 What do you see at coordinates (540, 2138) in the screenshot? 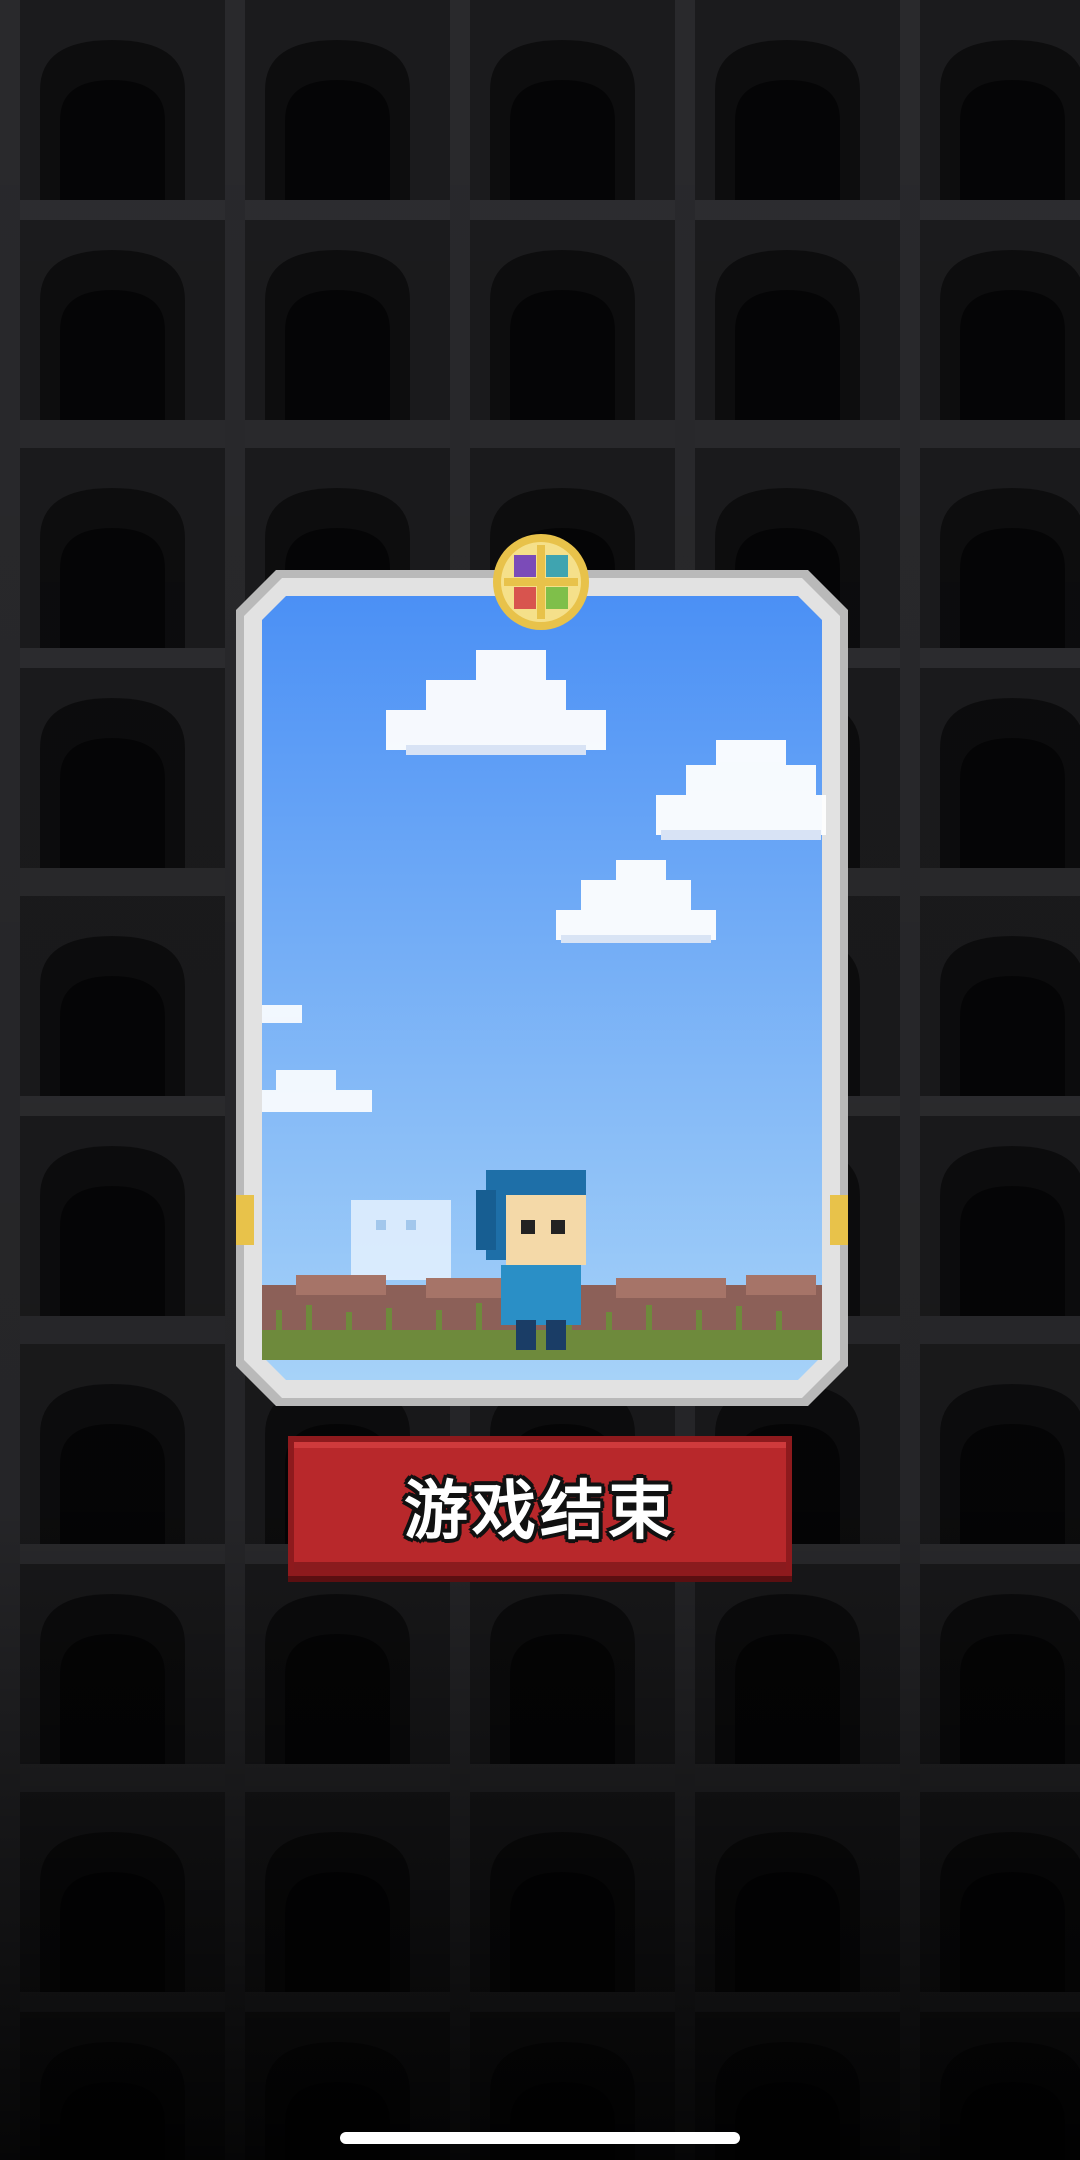
I see `home-indicator` at bounding box center [540, 2138].